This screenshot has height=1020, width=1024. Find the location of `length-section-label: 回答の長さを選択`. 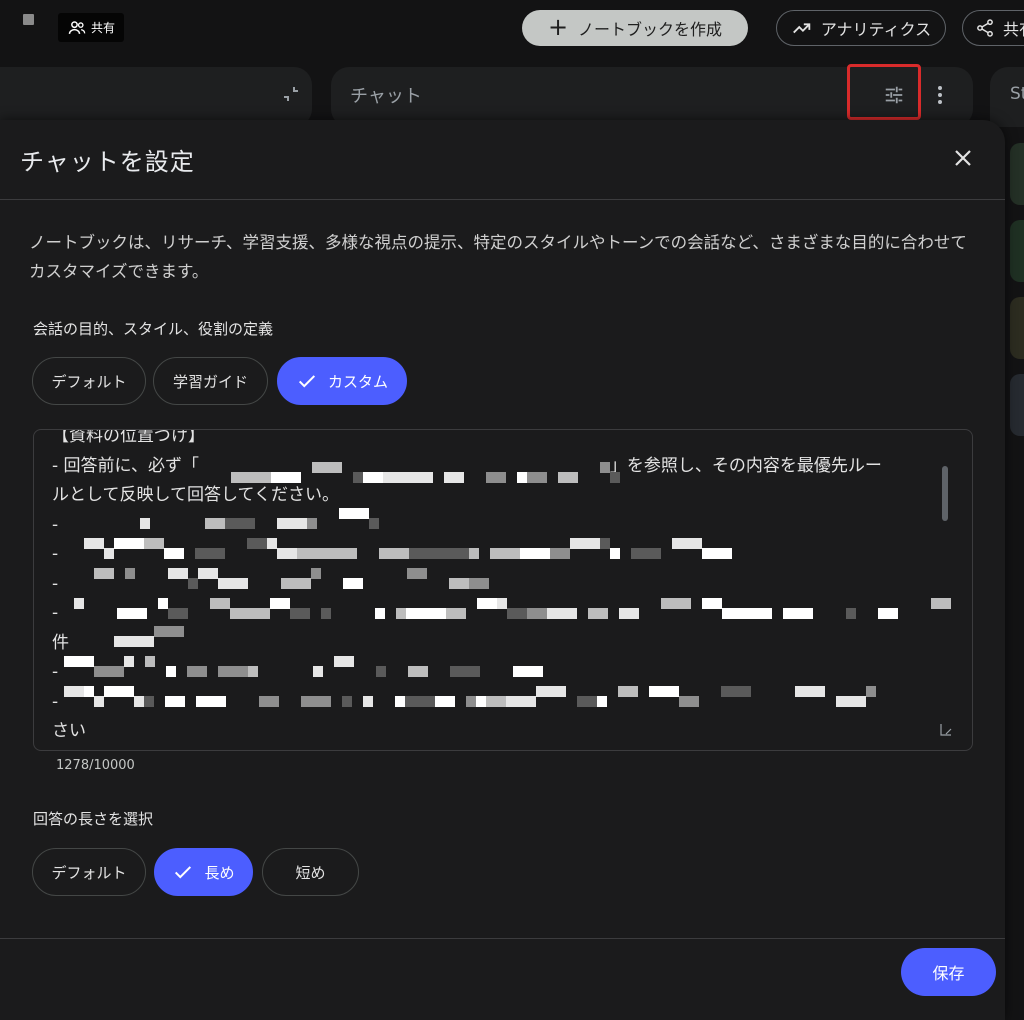

length-section-label: 回答の長さを選択 is located at coordinates (93, 819).